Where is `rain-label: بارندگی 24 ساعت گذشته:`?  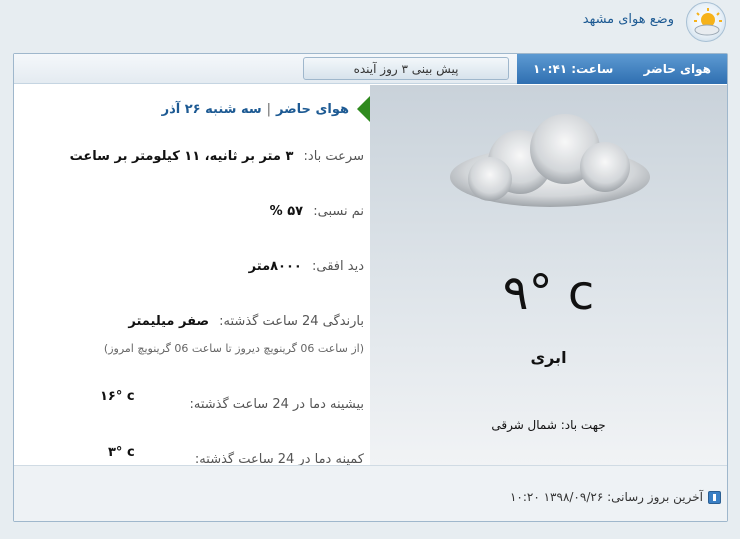 rain-label: بارندگی 24 ساعت گذشته: is located at coordinates (291, 321).